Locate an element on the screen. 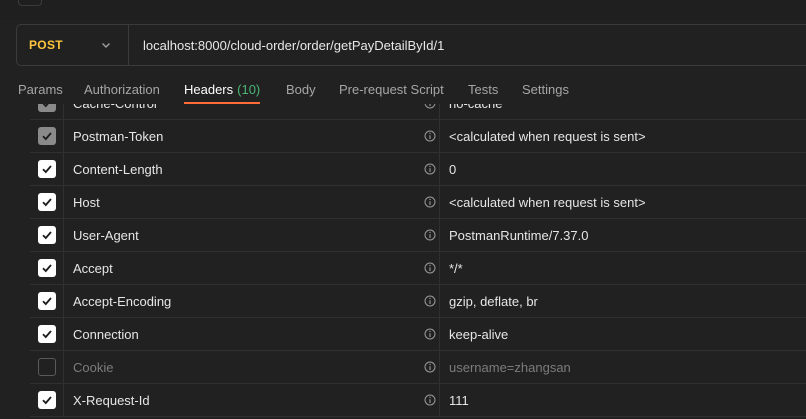 This screenshot has height=419, width=806. header-key: Cookie is located at coordinates (93, 367).